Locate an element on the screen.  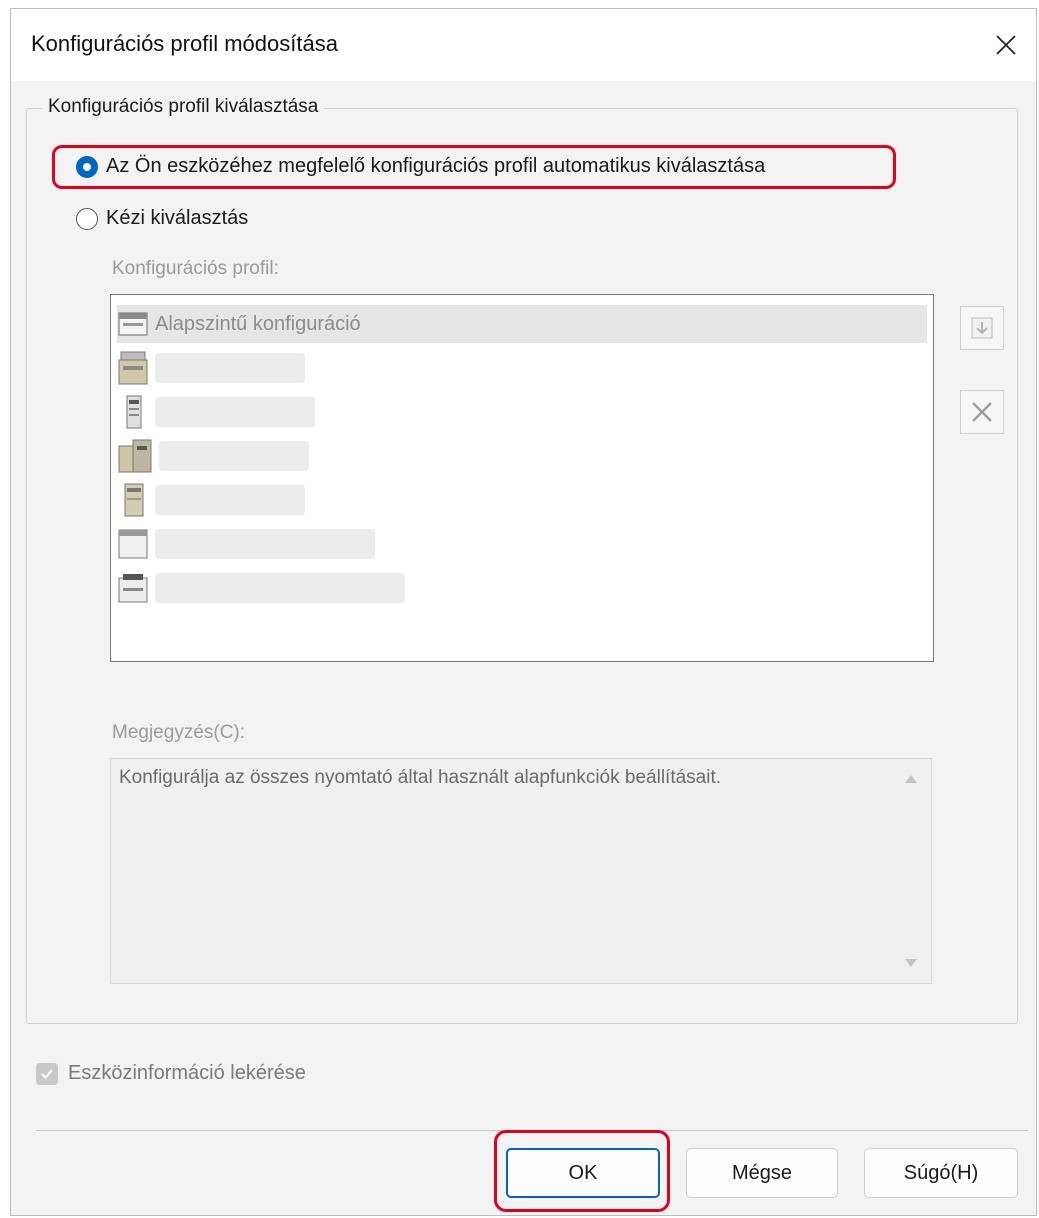
delete-profile-button is located at coordinates (982, 412).